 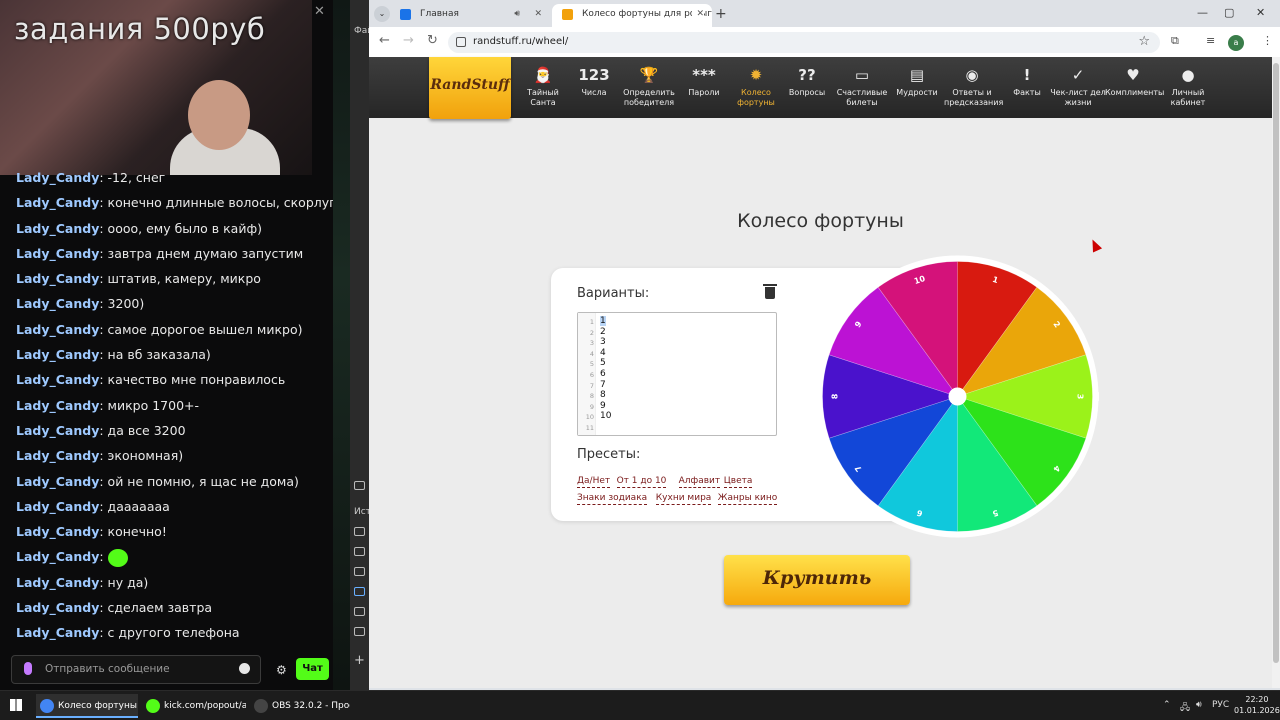 What do you see at coordinates (770, 291) in the screenshot?
I see `trash-icon` at bounding box center [770, 291].